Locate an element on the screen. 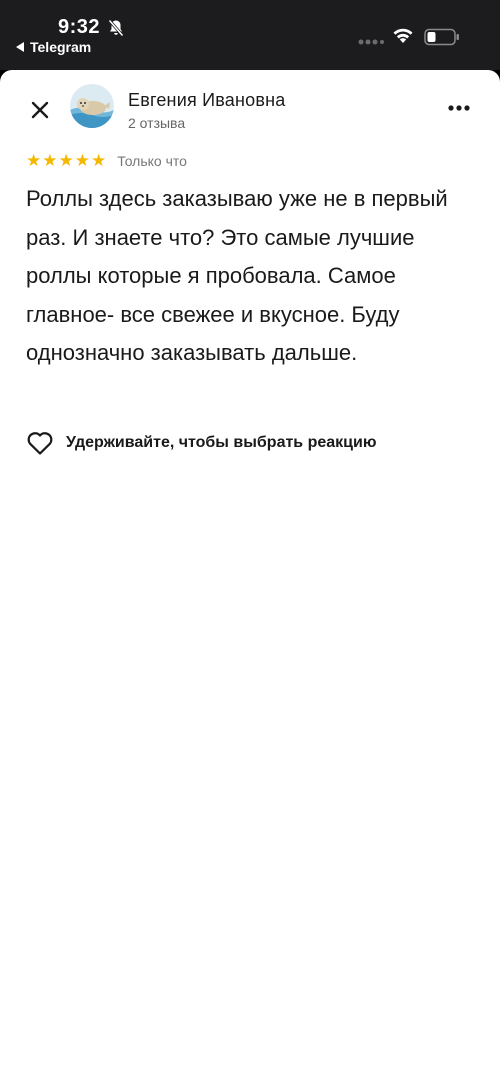  rating-row: ★ ★ ★ ★ ★ Только что is located at coordinates (106, 160).